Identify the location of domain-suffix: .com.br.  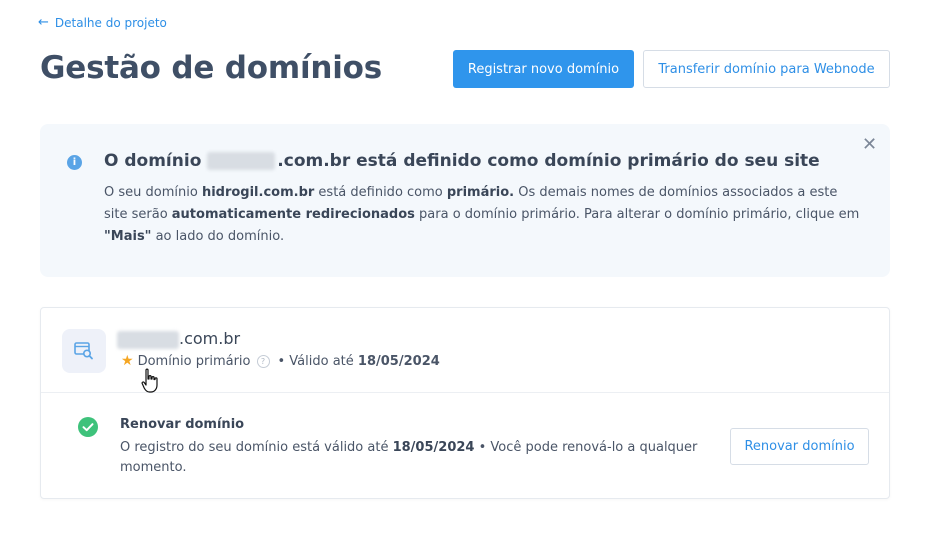
(210, 338).